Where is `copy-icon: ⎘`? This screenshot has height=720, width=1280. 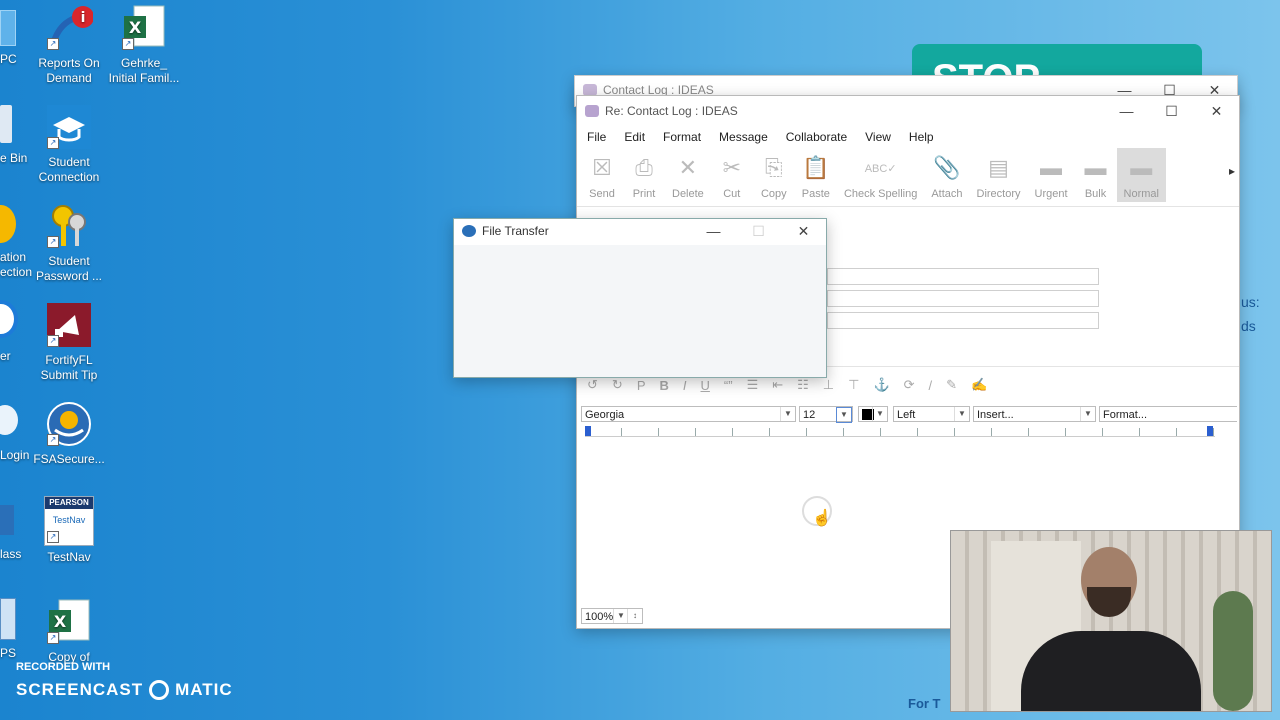
copy-icon: ⎘ is located at coordinates (773, 167).